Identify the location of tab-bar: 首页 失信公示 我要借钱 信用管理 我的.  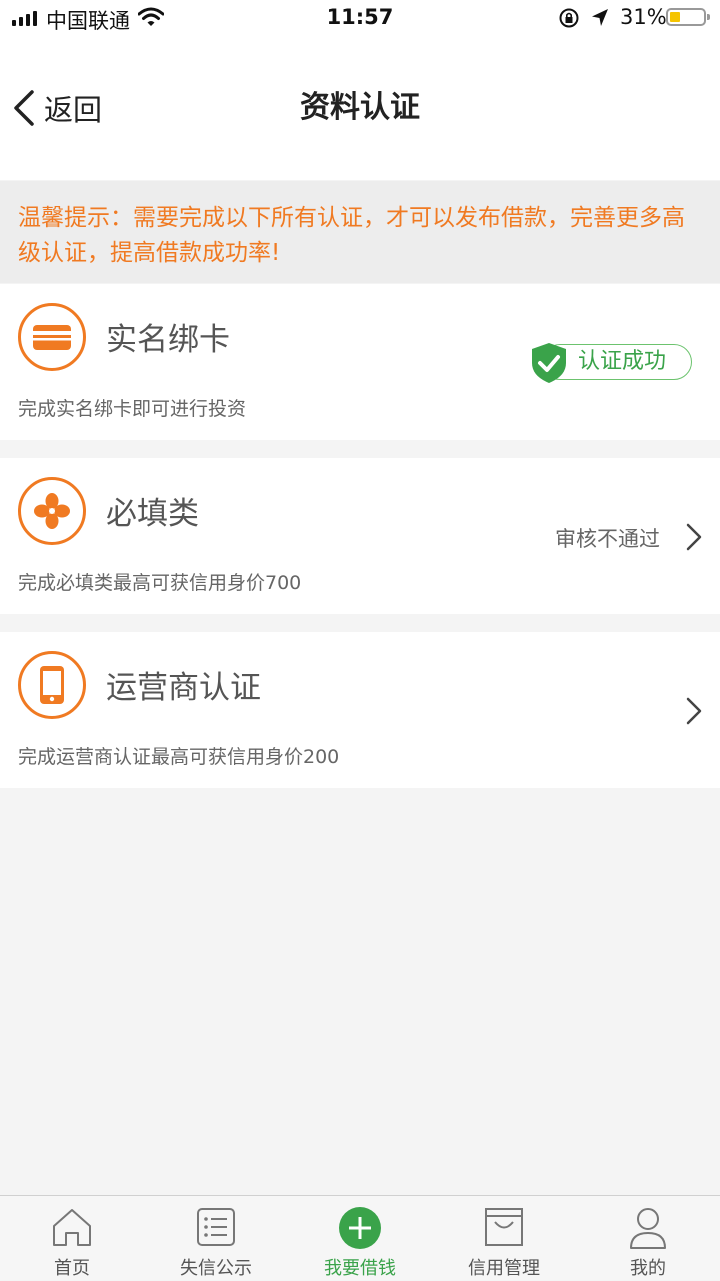
(360, 1237).